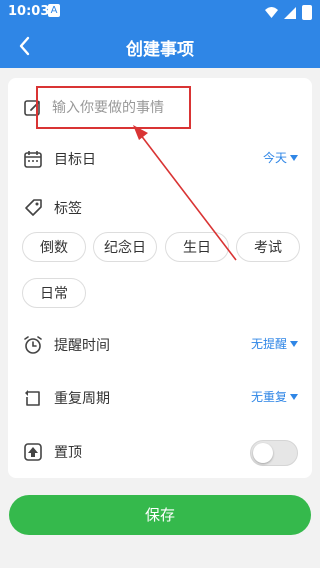  I want to click on tags-row: 标签, so click(160, 208).